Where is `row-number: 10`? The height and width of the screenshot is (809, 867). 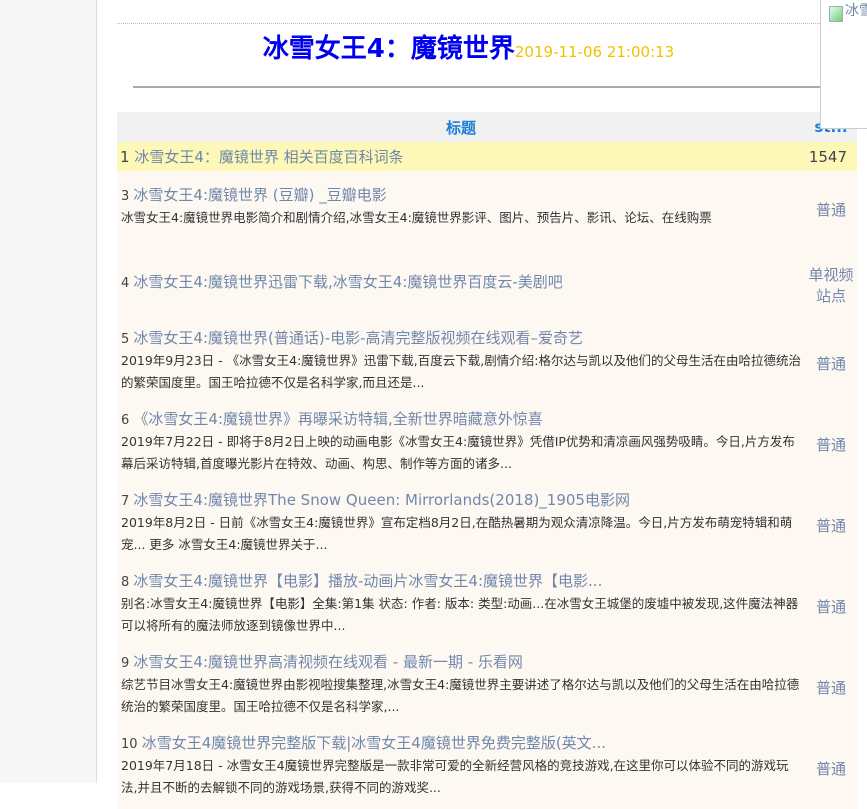 row-number: 10 is located at coordinates (129, 744).